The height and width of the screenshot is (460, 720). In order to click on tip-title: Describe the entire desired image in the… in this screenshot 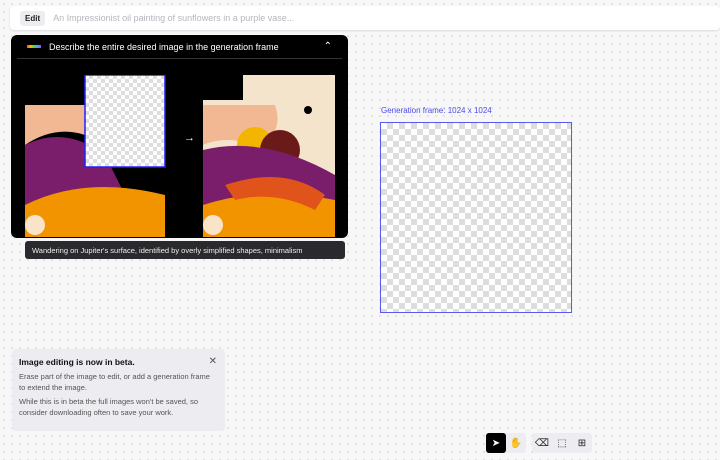, I will do `click(164, 46)`.